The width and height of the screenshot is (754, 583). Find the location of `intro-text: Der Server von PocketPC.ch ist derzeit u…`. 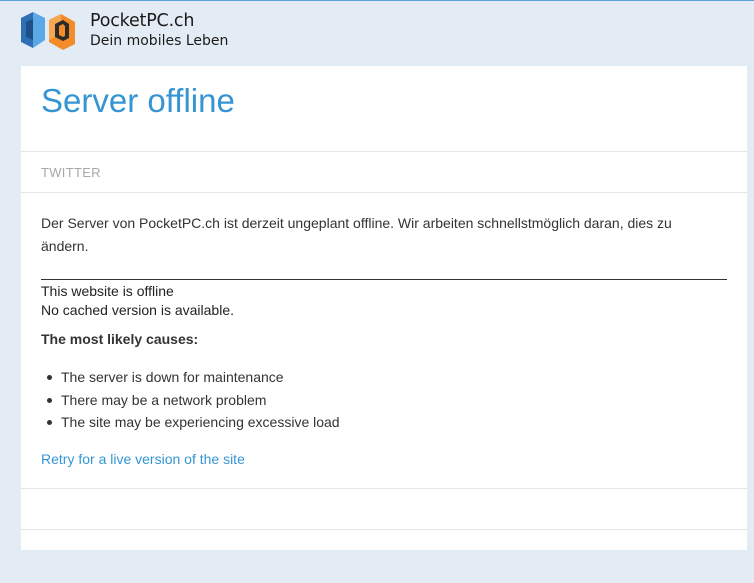

intro-text: Der Server von PocketPC.ch ist derzeit u… is located at coordinates (356, 234).